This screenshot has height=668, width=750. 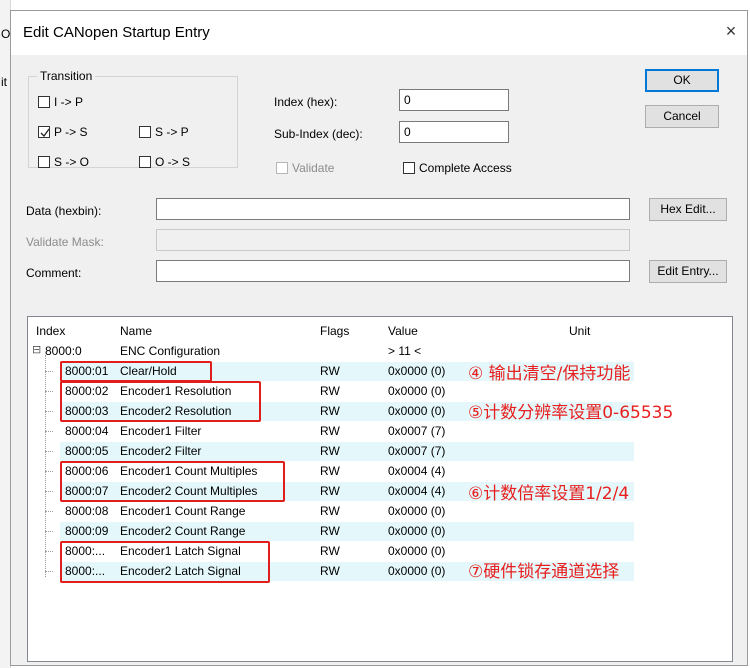 What do you see at coordinates (87, 431) in the screenshot?
I see `row-index: 8000:04` at bounding box center [87, 431].